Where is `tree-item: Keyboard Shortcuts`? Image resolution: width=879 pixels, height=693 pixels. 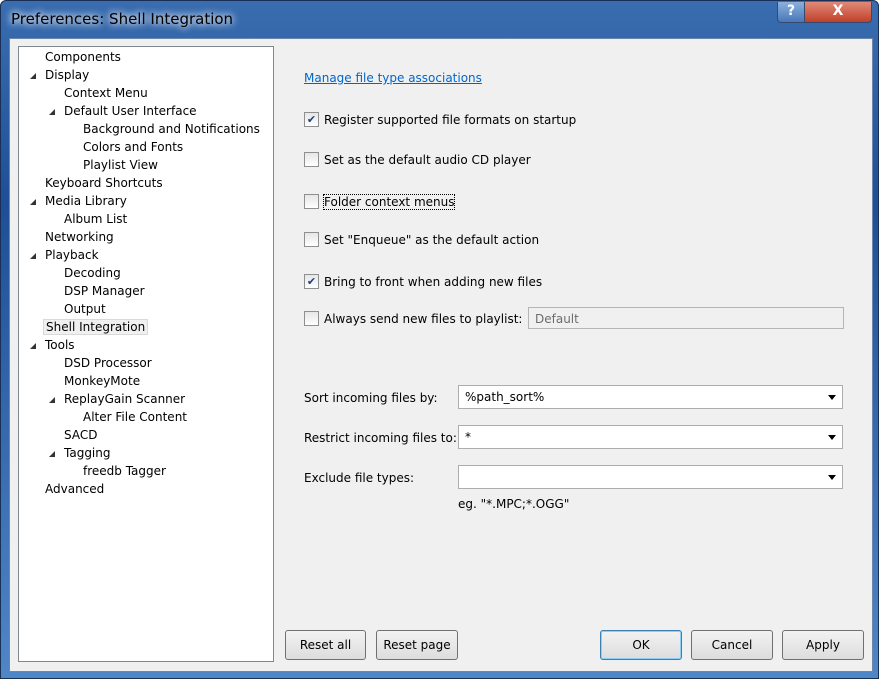
tree-item: Keyboard Shortcuts is located at coordinates (104, 183).